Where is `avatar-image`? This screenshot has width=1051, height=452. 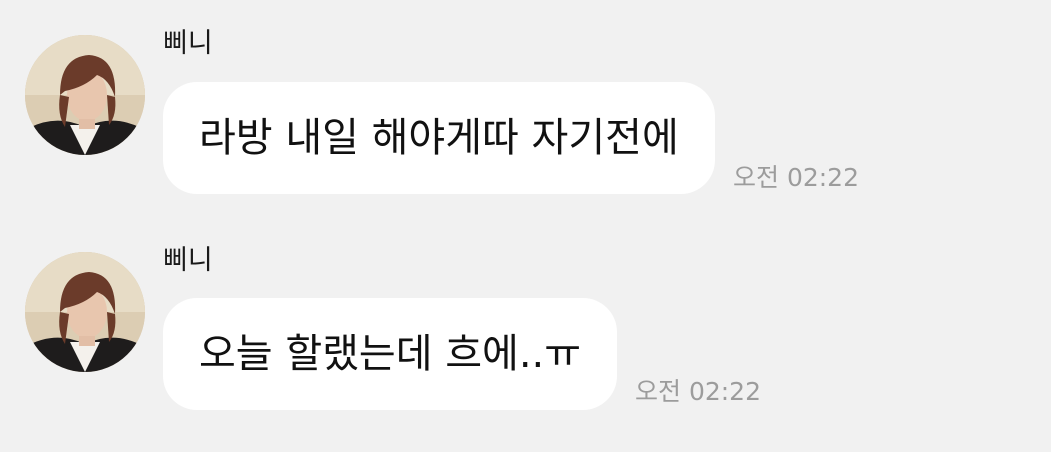
avatar-image is located at coordinates (85, 312).